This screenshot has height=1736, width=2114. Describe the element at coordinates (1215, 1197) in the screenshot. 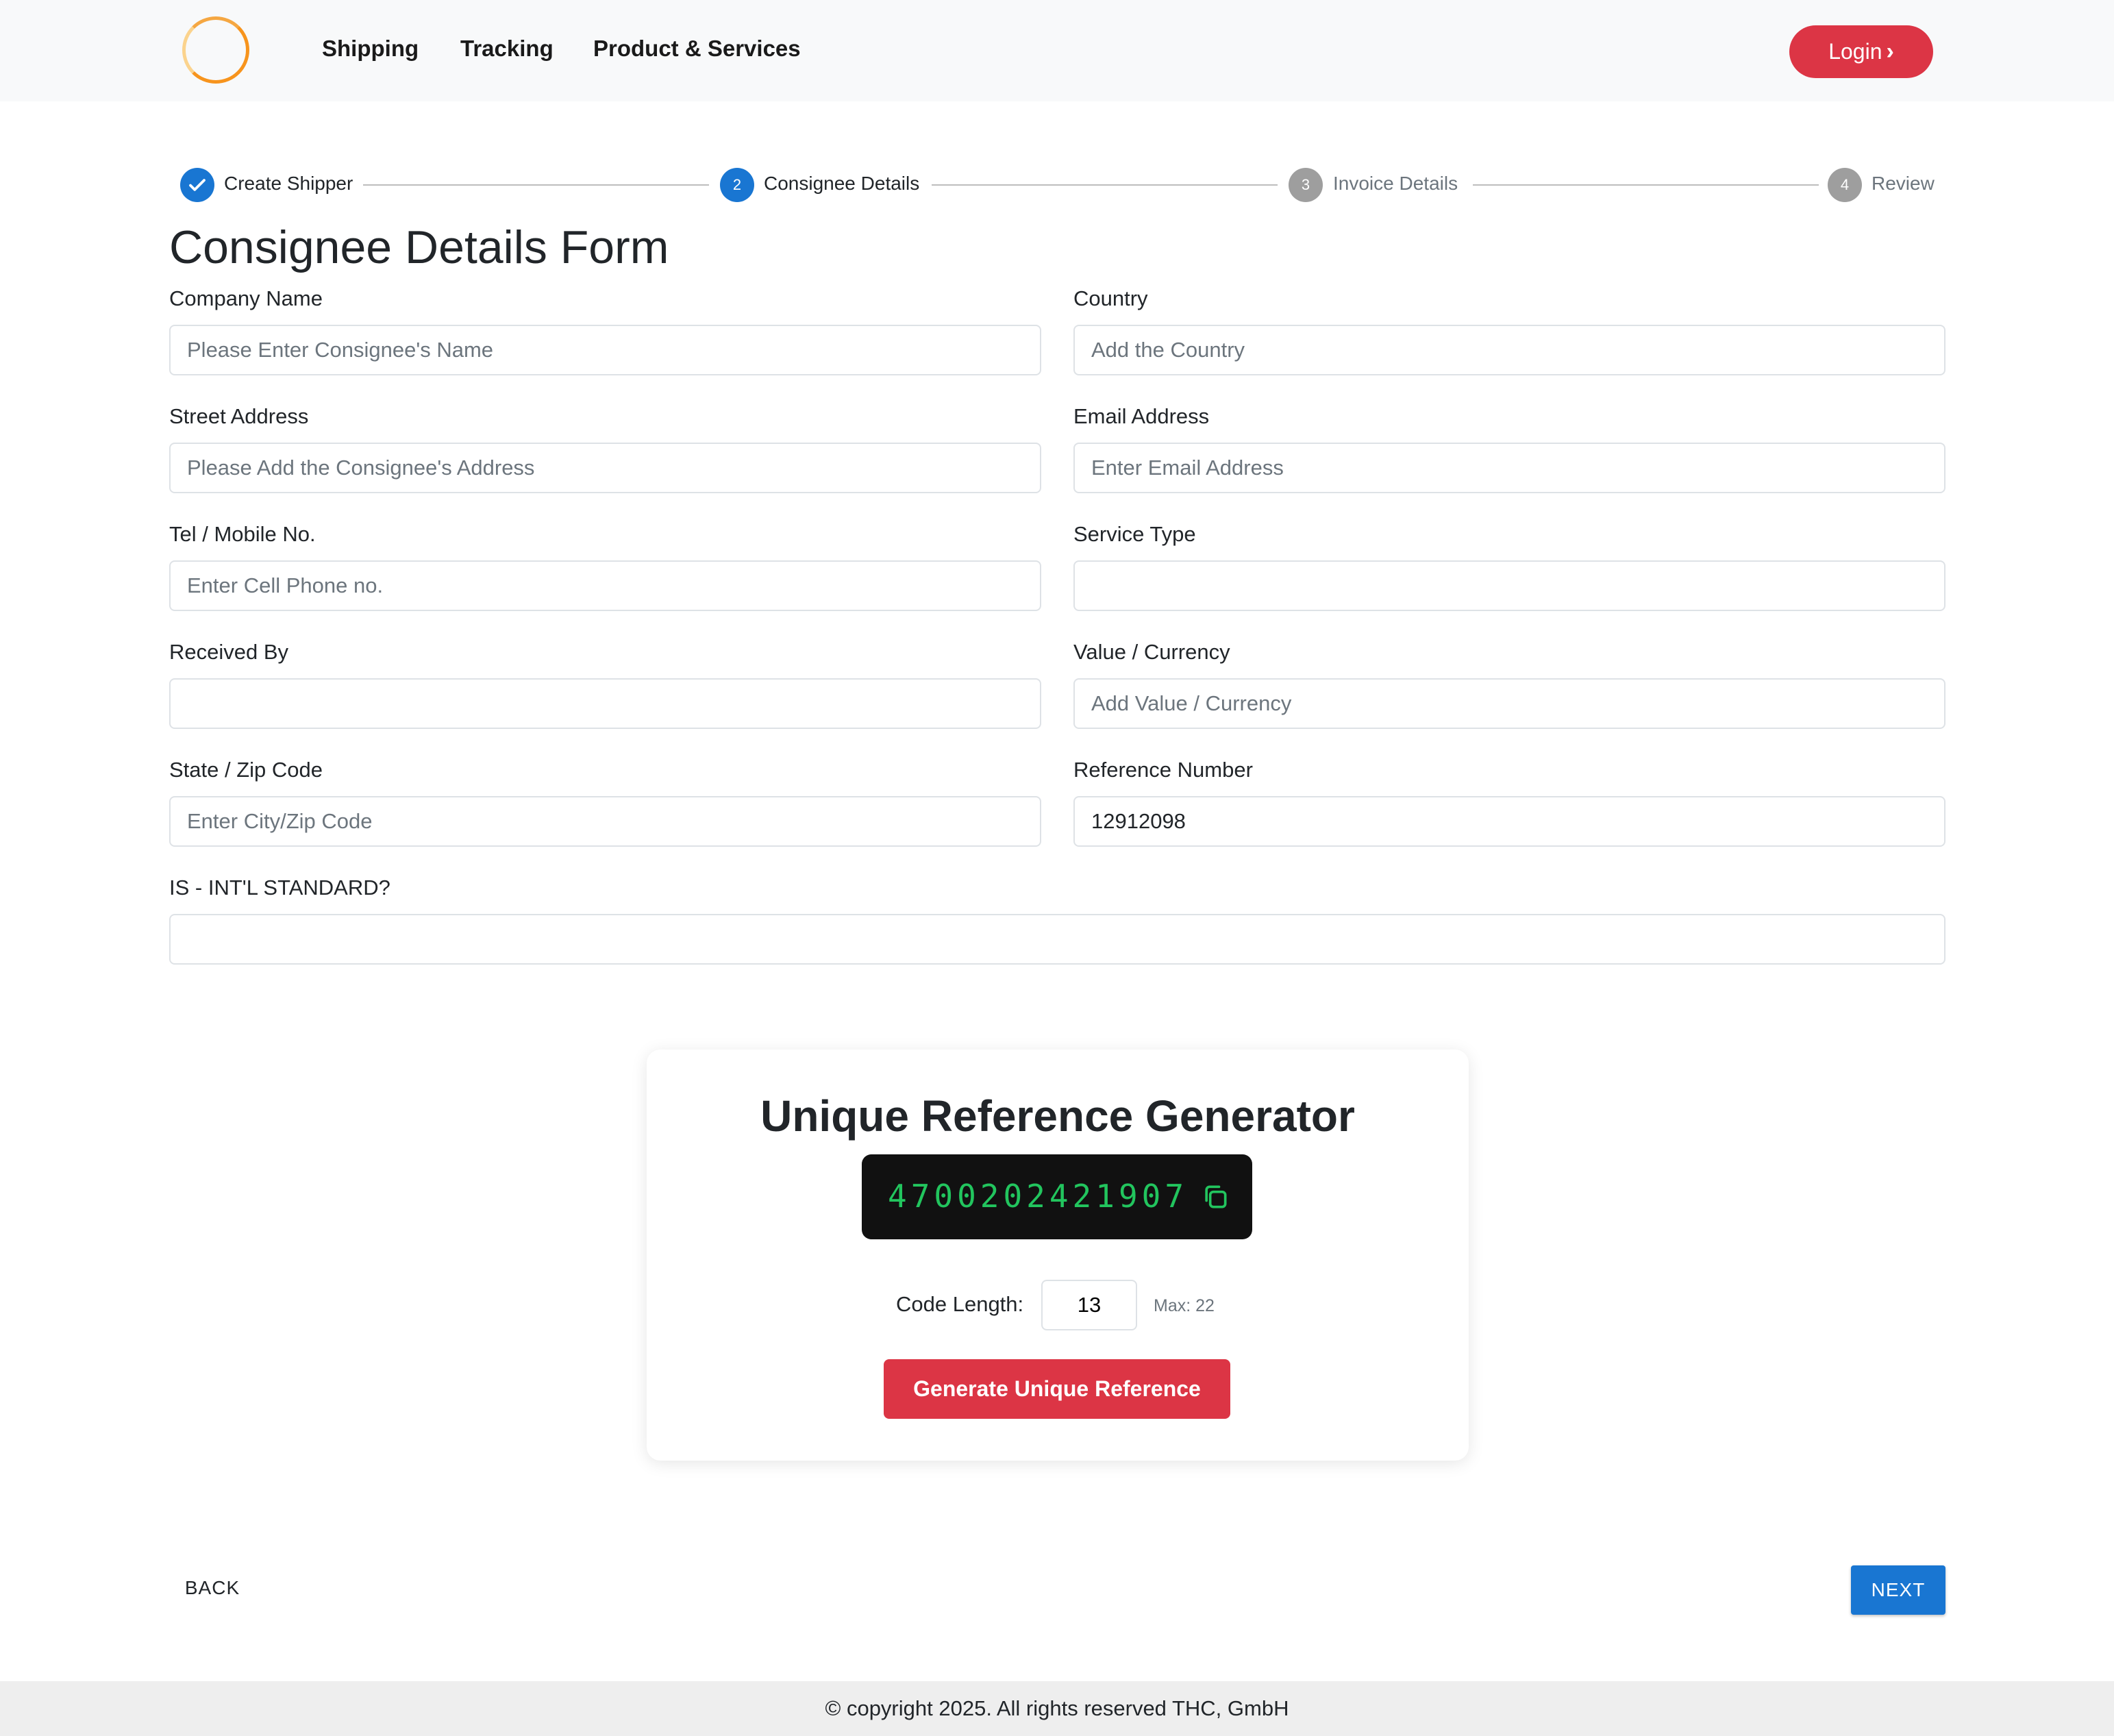

I see `copy-icon` at that location.